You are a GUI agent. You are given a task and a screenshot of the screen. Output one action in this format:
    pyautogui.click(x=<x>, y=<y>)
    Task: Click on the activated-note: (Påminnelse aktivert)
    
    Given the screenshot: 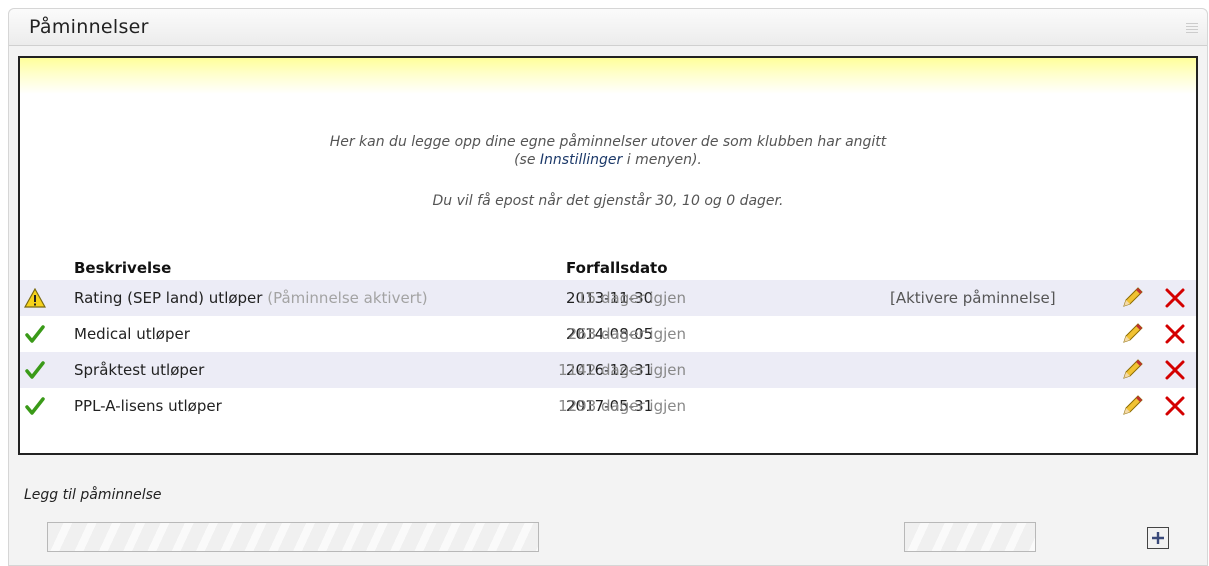 What is the action you would take?
    pyautogui.click(x=347, y=298)
    